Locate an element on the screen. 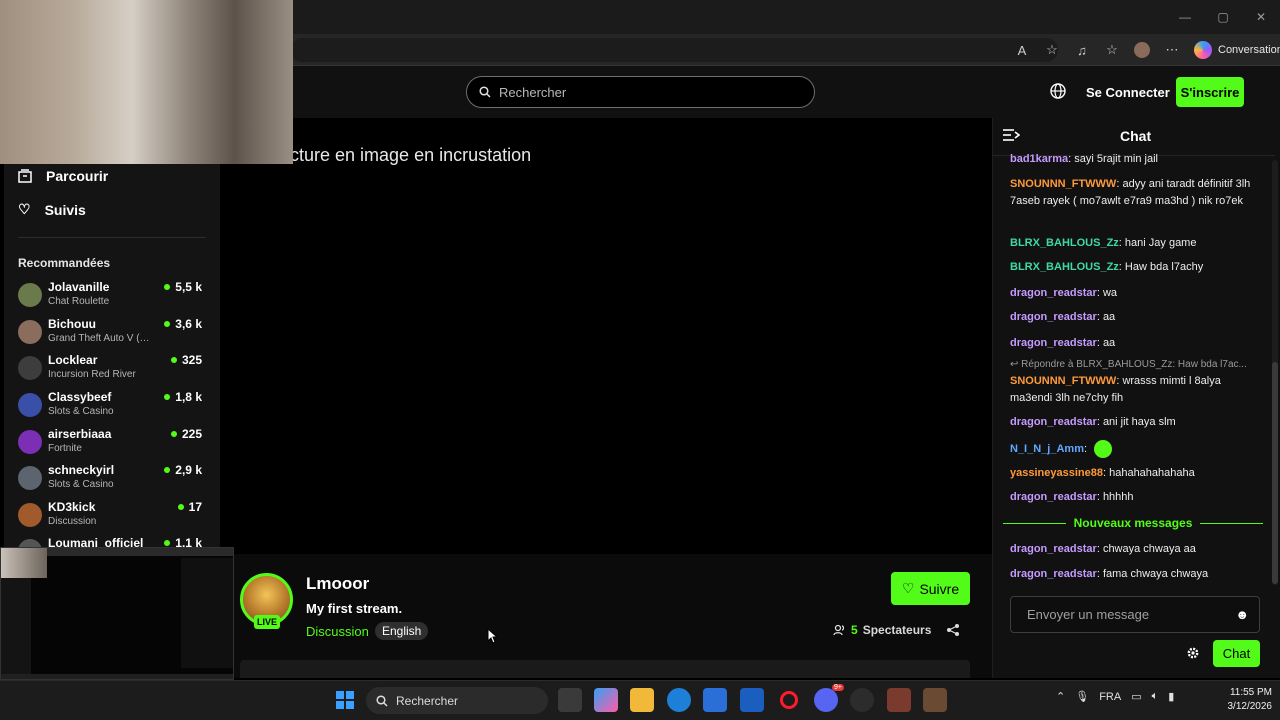 Image resolution: width=1280 pixels, height=720 pixels. viewers-label: Spectateurs is located at coordinates (897, 630).